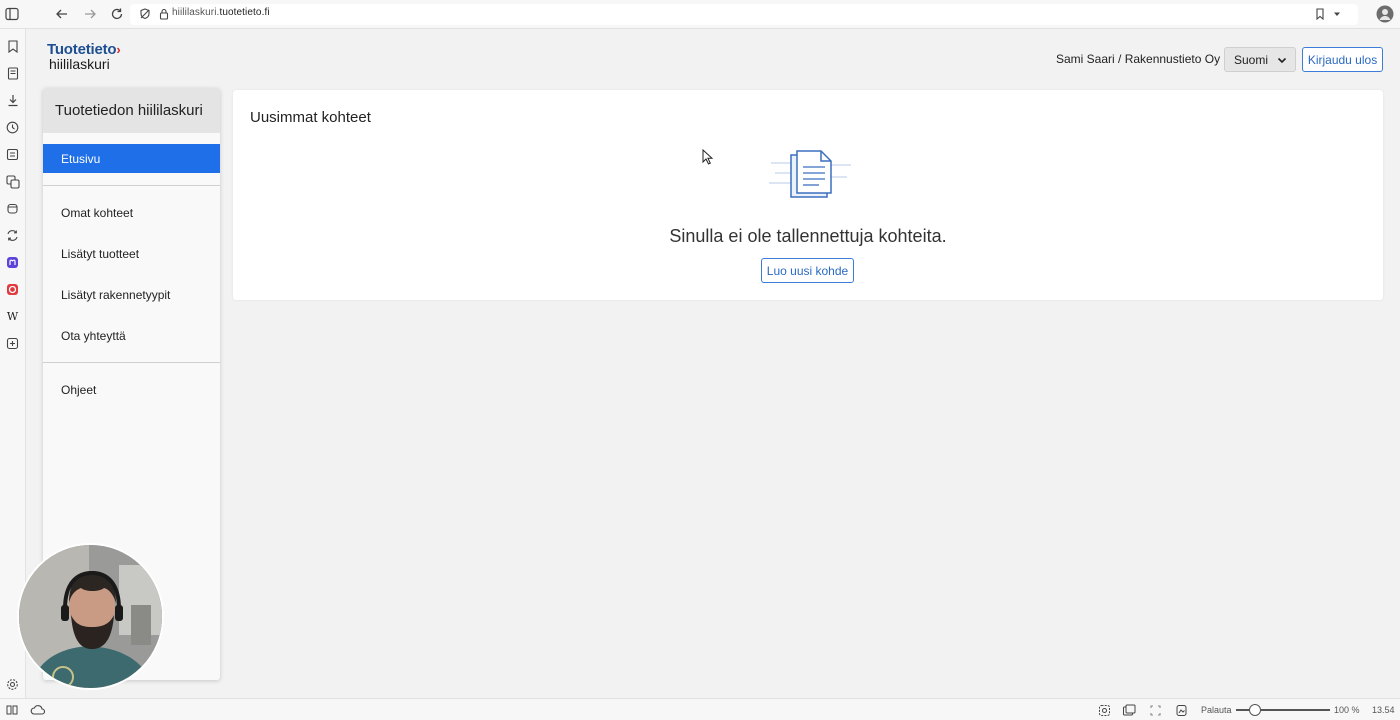 This screenshot has height=720, width=1400. I want to click on browser-status-bar: Palauta 100 % 13.54, so click(700, 709).